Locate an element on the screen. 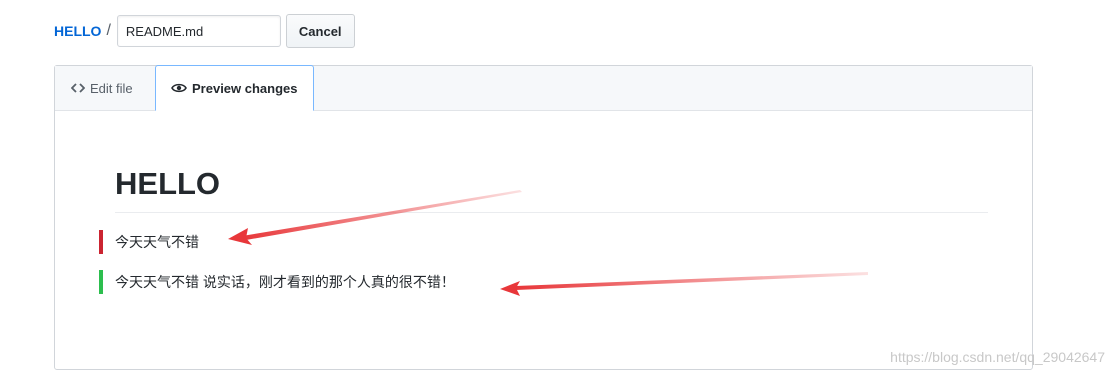 This screenshot has width=1113, height=375. editor-tabs: Edit file Preview changes is located at coordinates (543, 88).